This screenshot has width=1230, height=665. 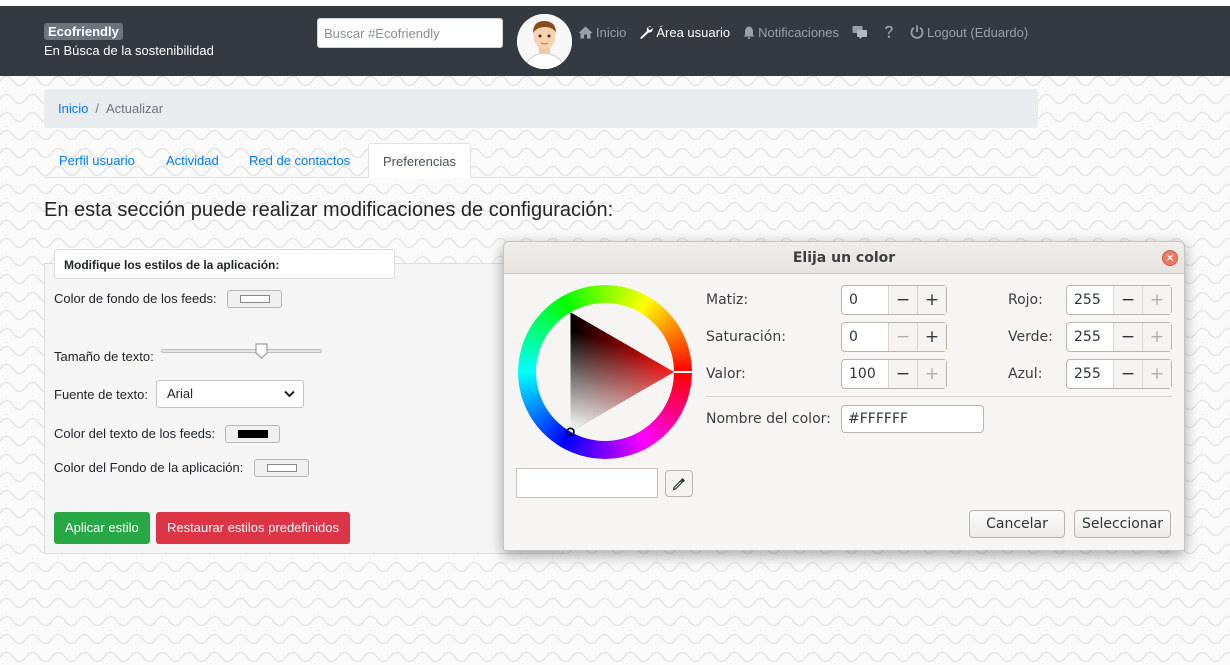 I want to click on text-size-label: Tamaño de texto:, so click(x=104, y=356).